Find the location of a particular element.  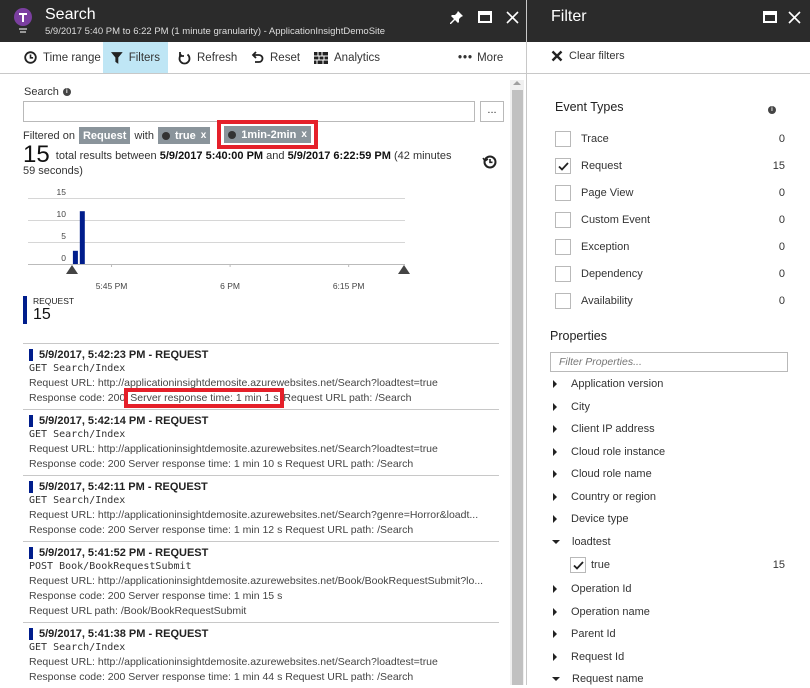

event-type-trace: Trace 0 is located at coordinates (670, 139).